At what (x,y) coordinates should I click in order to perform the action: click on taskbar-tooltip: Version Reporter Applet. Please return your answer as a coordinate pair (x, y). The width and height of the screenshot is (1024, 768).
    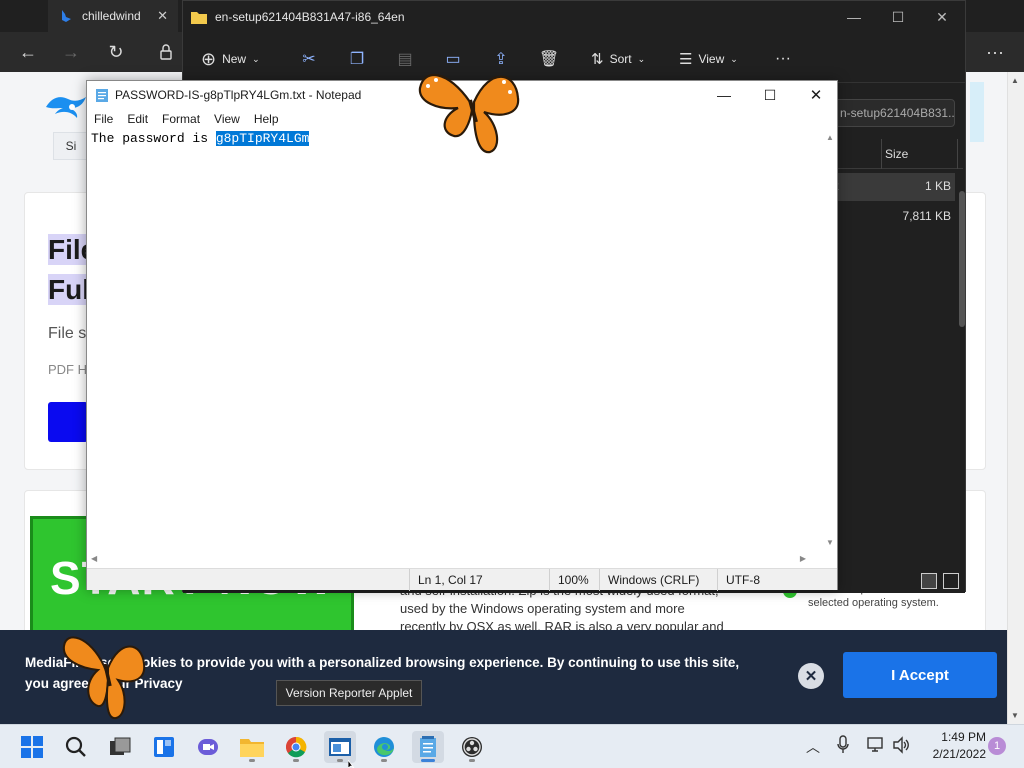
    Looking at the image, I should click on (349, 693).